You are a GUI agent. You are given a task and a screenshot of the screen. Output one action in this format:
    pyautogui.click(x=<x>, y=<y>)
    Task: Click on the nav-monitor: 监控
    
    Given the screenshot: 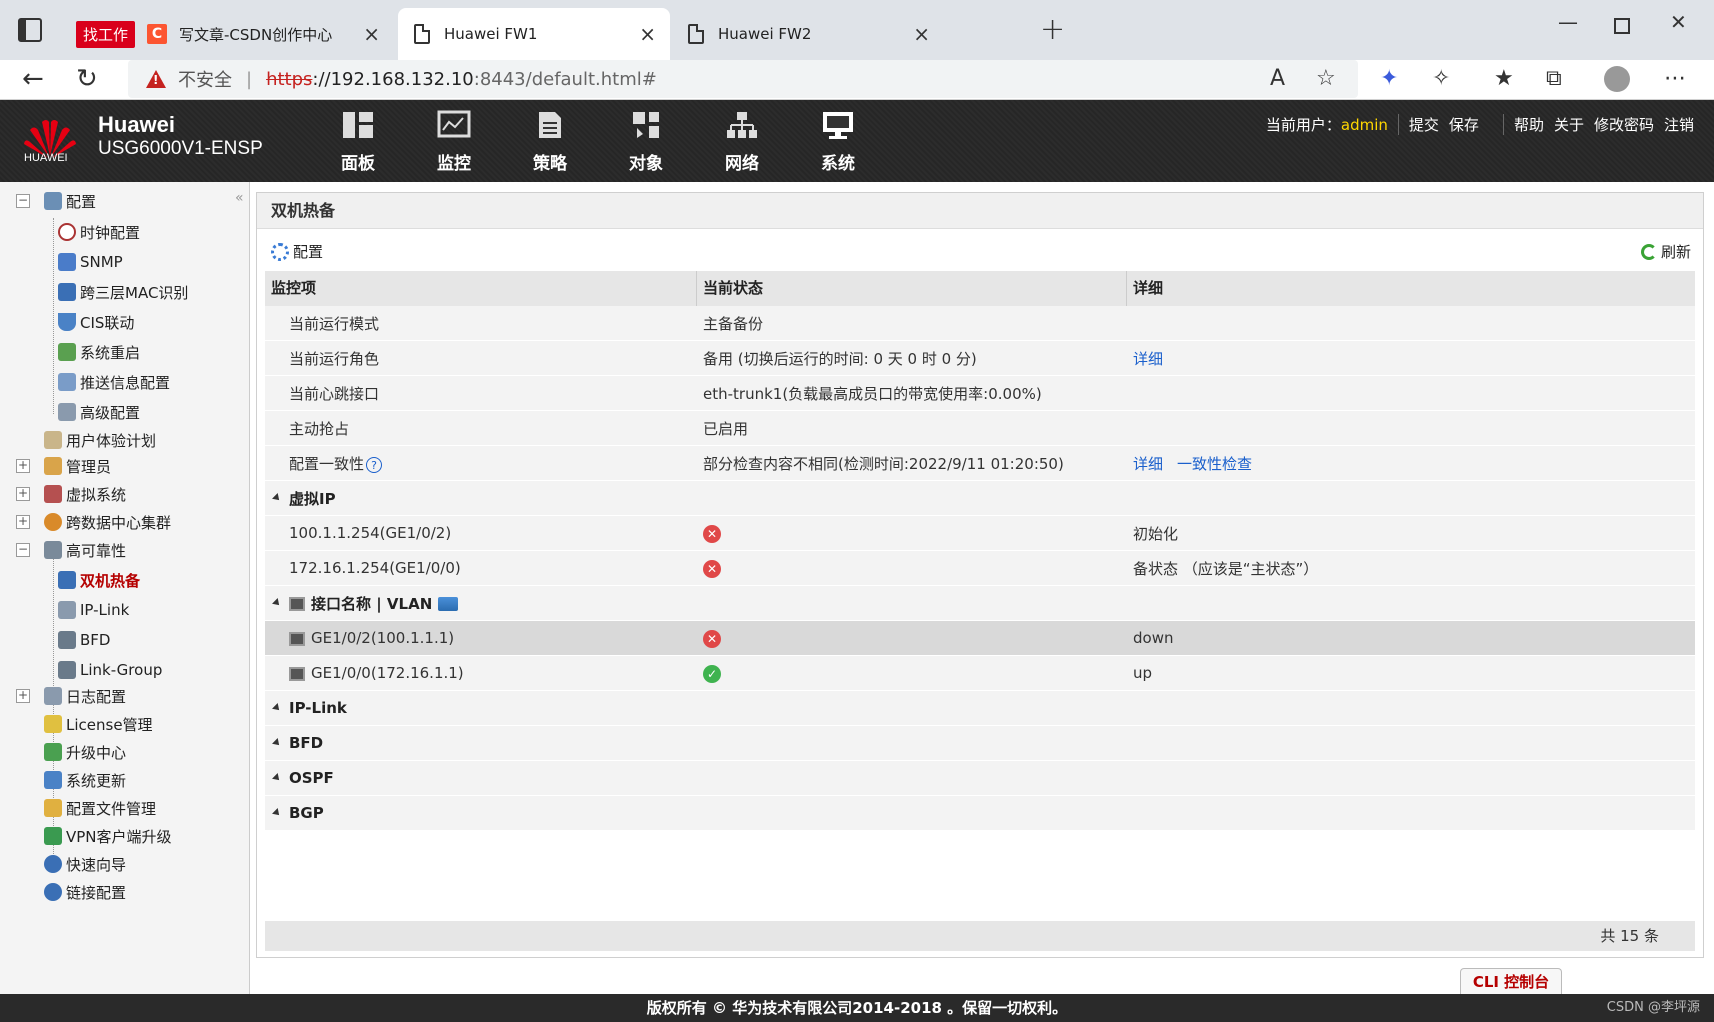 What is the action you would take?
    pyautogui.click(x=454, y=142)
    